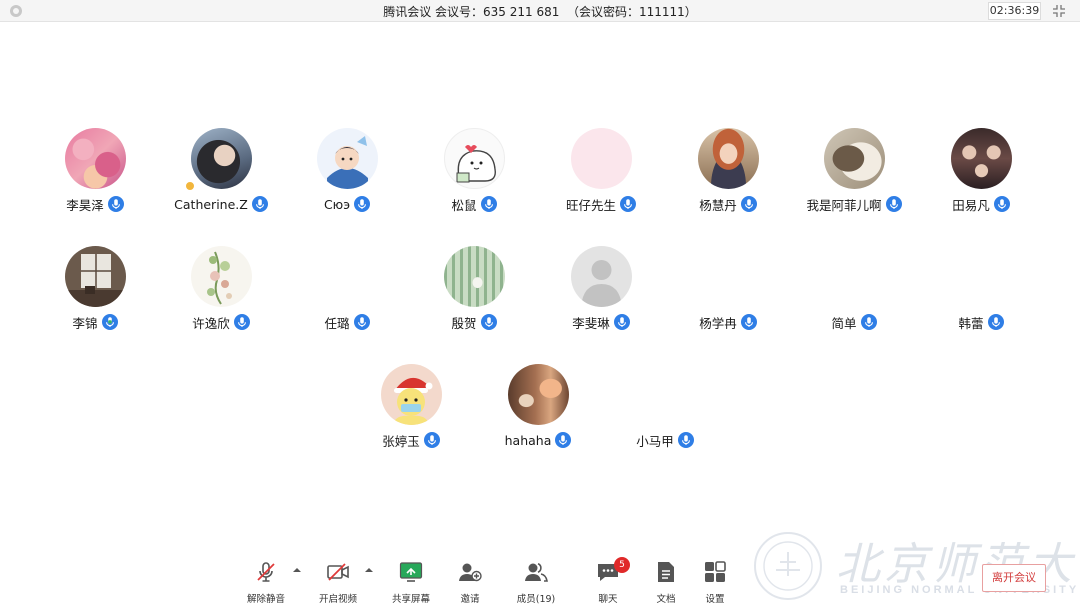  I want to click on exit-fullscreen-icon, so click(1059, 11).